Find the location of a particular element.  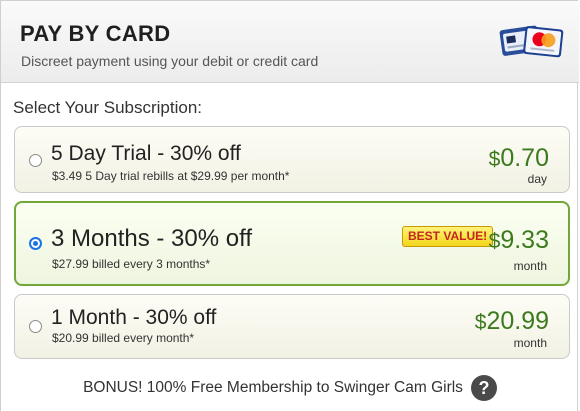

price-value: 20.99 is located at coordinates (517, 321).